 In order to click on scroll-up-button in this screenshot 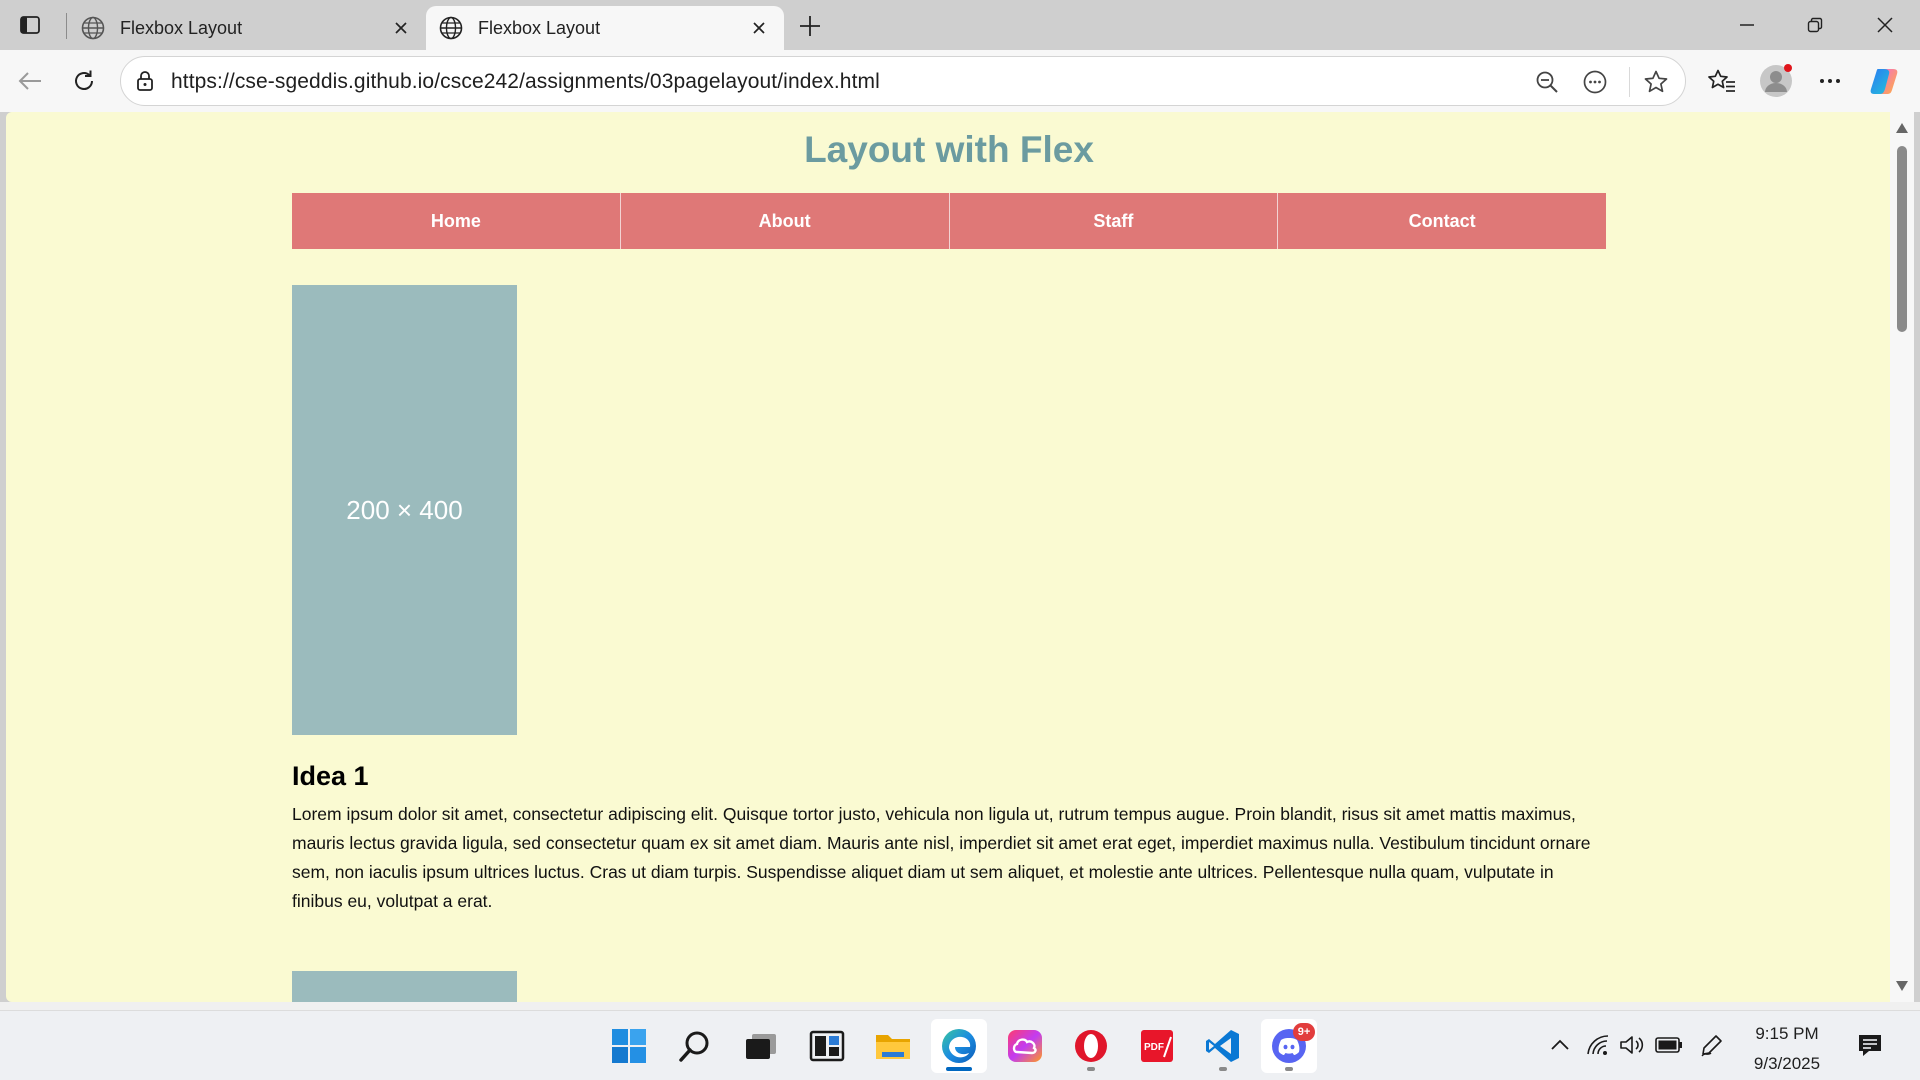, I will do `click(1902, 128)`.